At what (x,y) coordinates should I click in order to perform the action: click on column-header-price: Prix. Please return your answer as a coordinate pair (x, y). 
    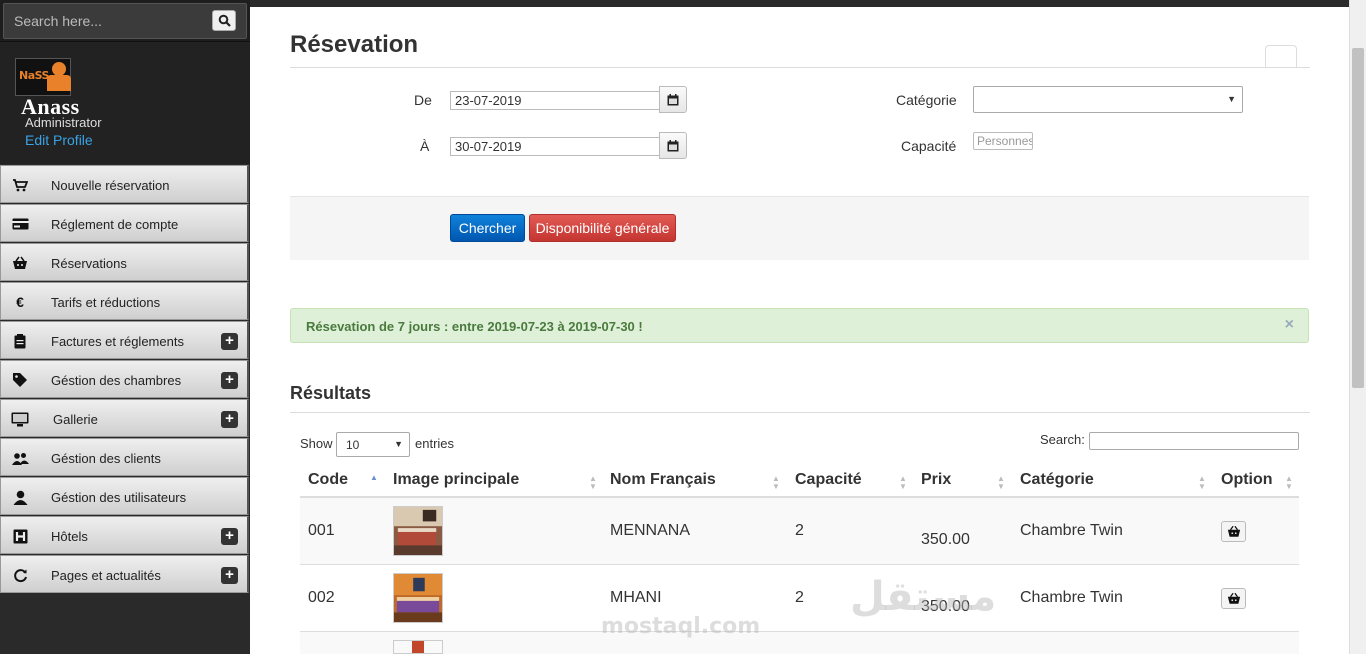
    Looking at the image, I should click on (936, 480).